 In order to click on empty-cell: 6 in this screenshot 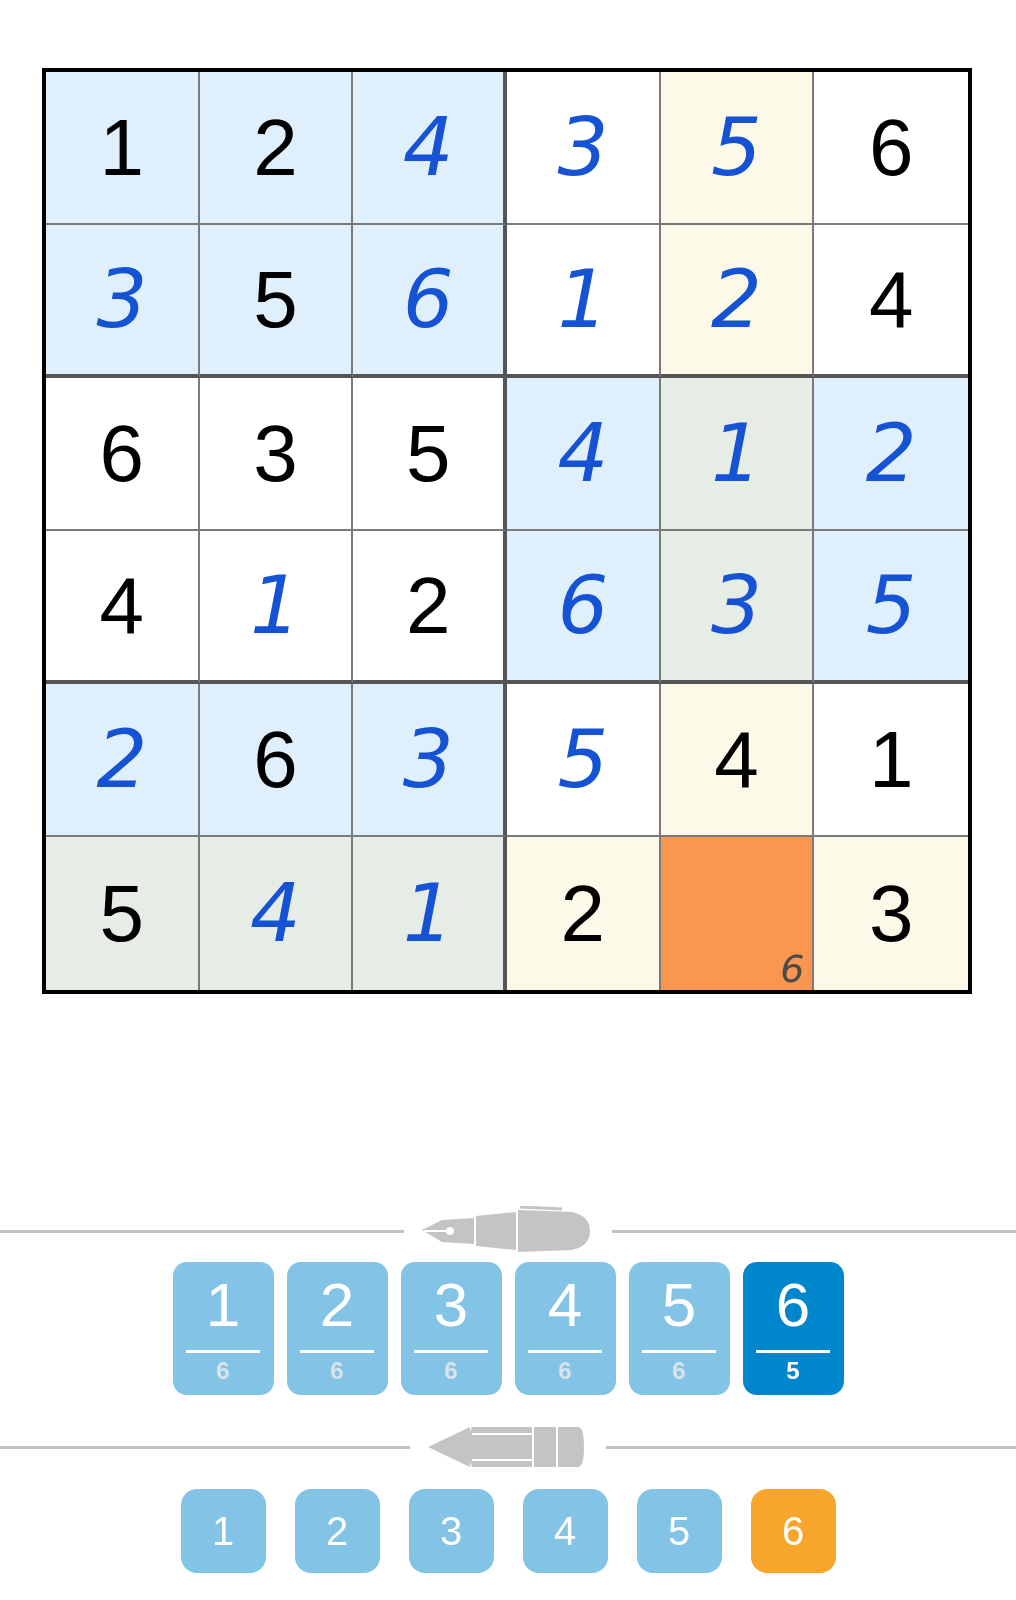, I will do `click(737, 913)`.